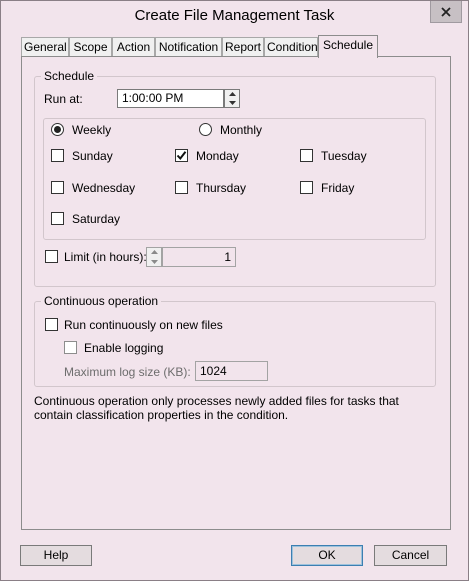  What do you see at coordinates (63, 99) in the screenshot?
I see `run-at-label: Run at:` at bounding box center [63, 99].